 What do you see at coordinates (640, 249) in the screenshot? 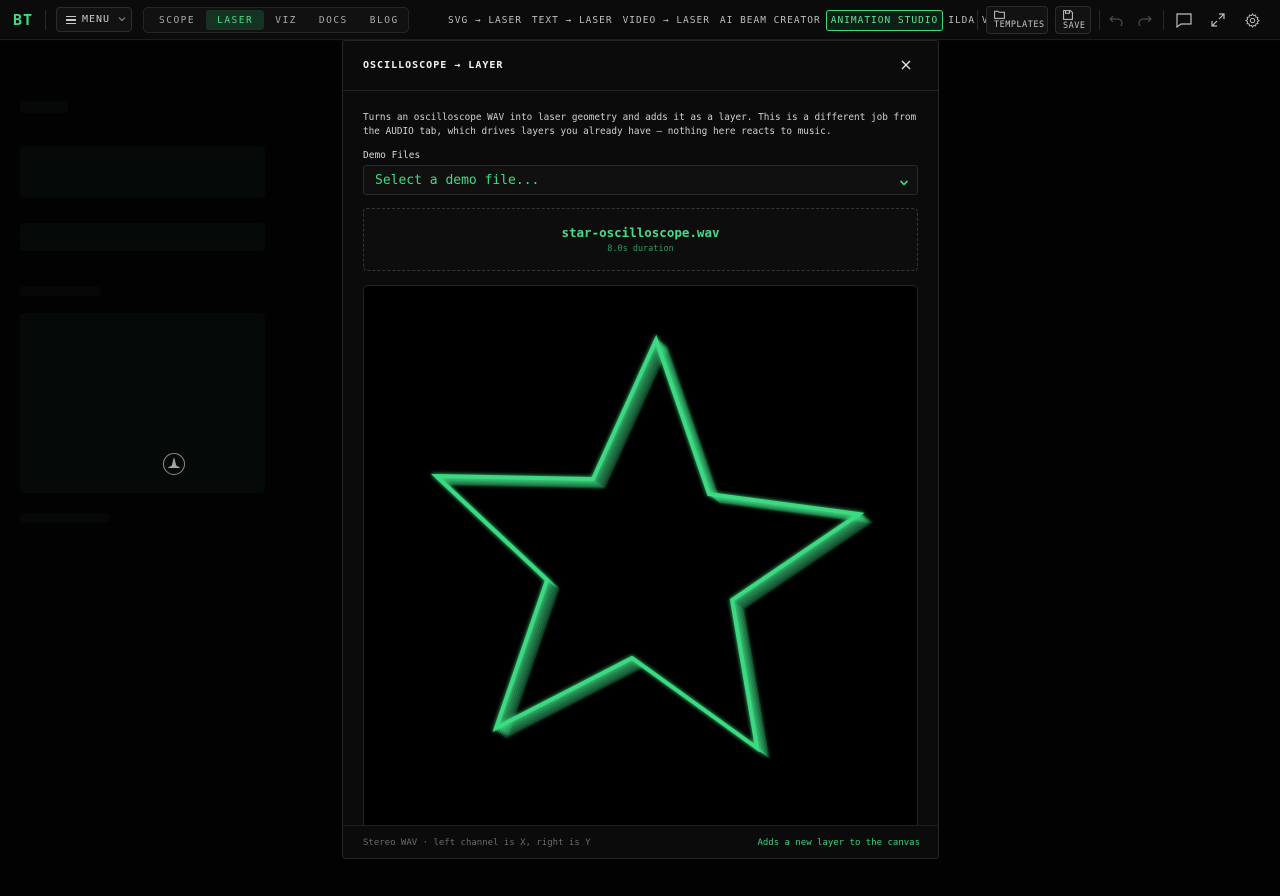
I see `file-duration: 8.0s duration` at bounding box center [640, 249].